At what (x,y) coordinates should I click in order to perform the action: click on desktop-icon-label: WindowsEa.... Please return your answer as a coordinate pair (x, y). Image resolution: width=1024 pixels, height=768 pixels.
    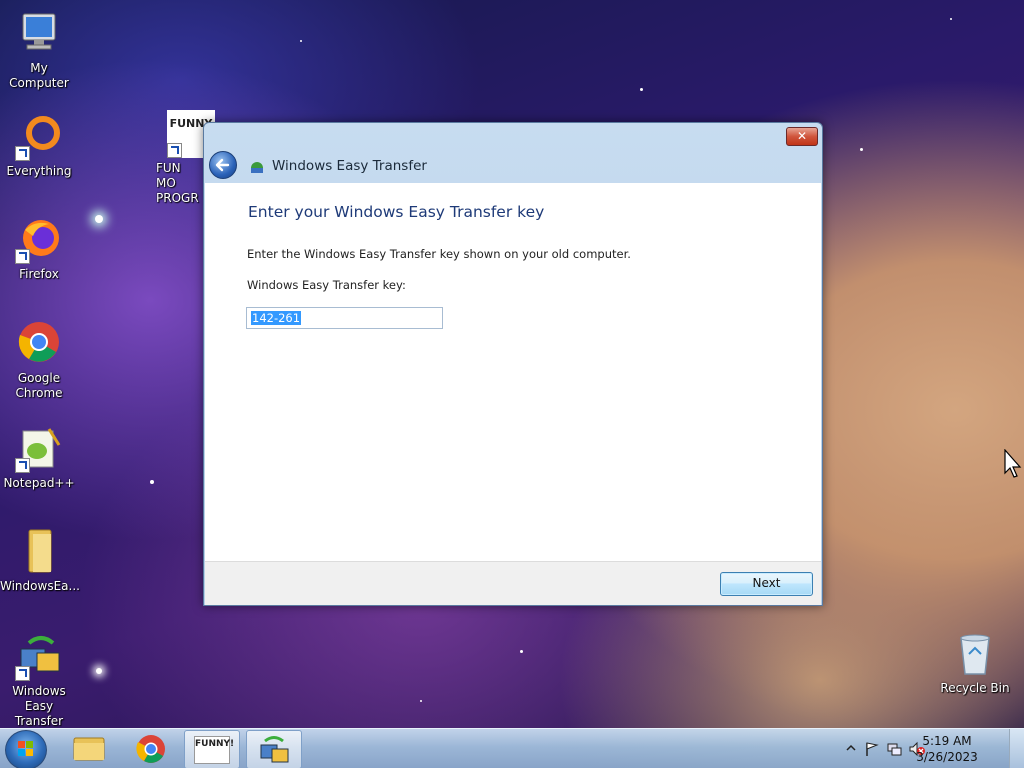
    Looking at the image, I should click on (40, 586).